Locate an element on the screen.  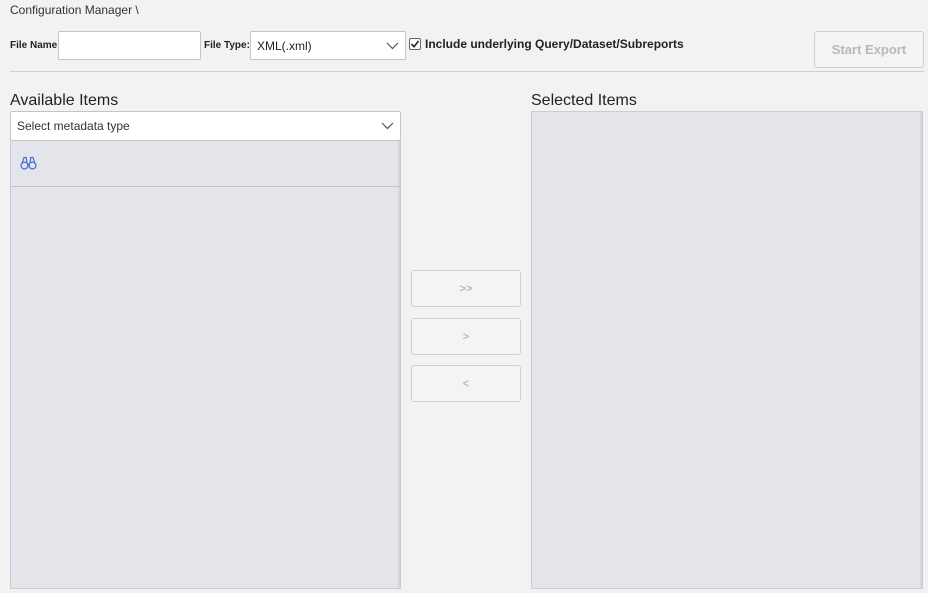
search-row is located at coordinates (205, 164).